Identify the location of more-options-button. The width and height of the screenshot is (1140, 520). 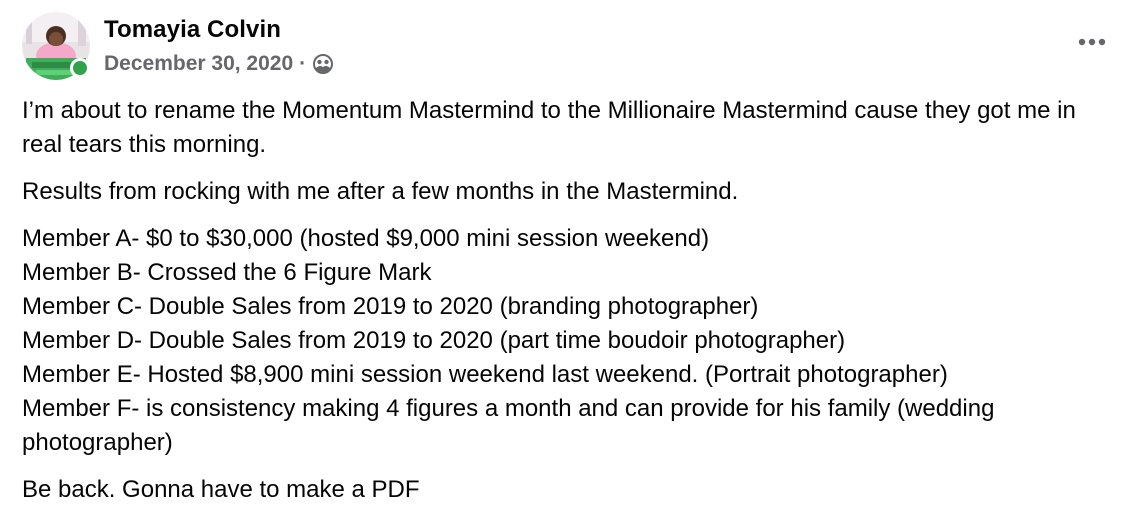
(1092, 42).